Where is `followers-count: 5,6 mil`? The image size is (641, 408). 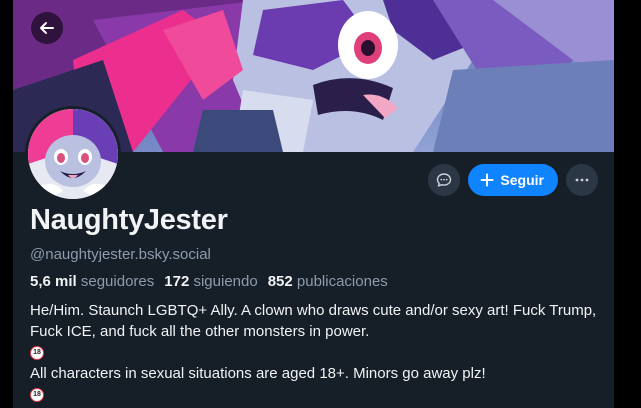 followers-count: 5,6 mil is located at coordinates (53, 281).